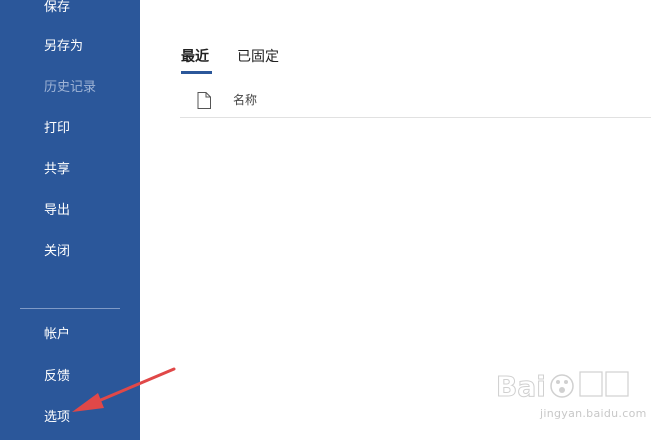 The height and width of the screenshot is (440, 651). Describe the element at coordinates (415, 117) in the screenshot. I see `list-header-divider` at that location.